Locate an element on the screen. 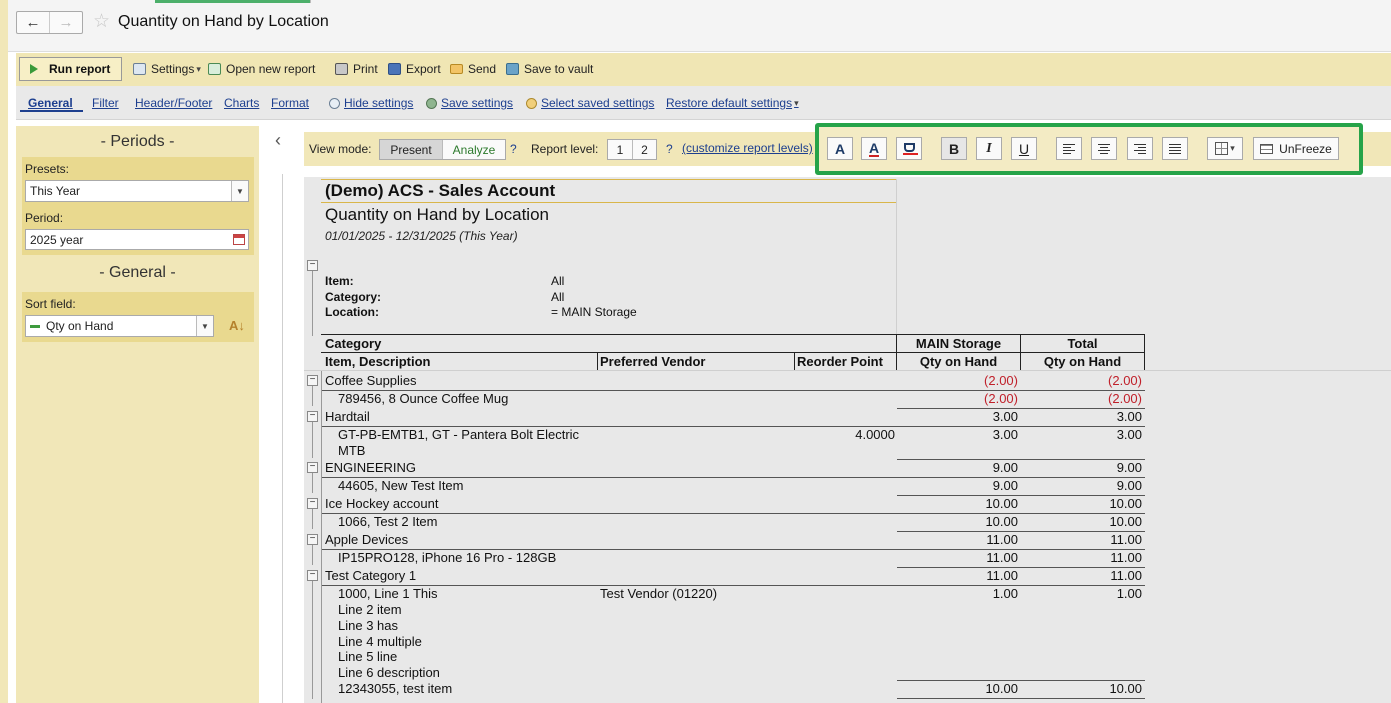  align-right-button is located at coordinates (1140, 148).